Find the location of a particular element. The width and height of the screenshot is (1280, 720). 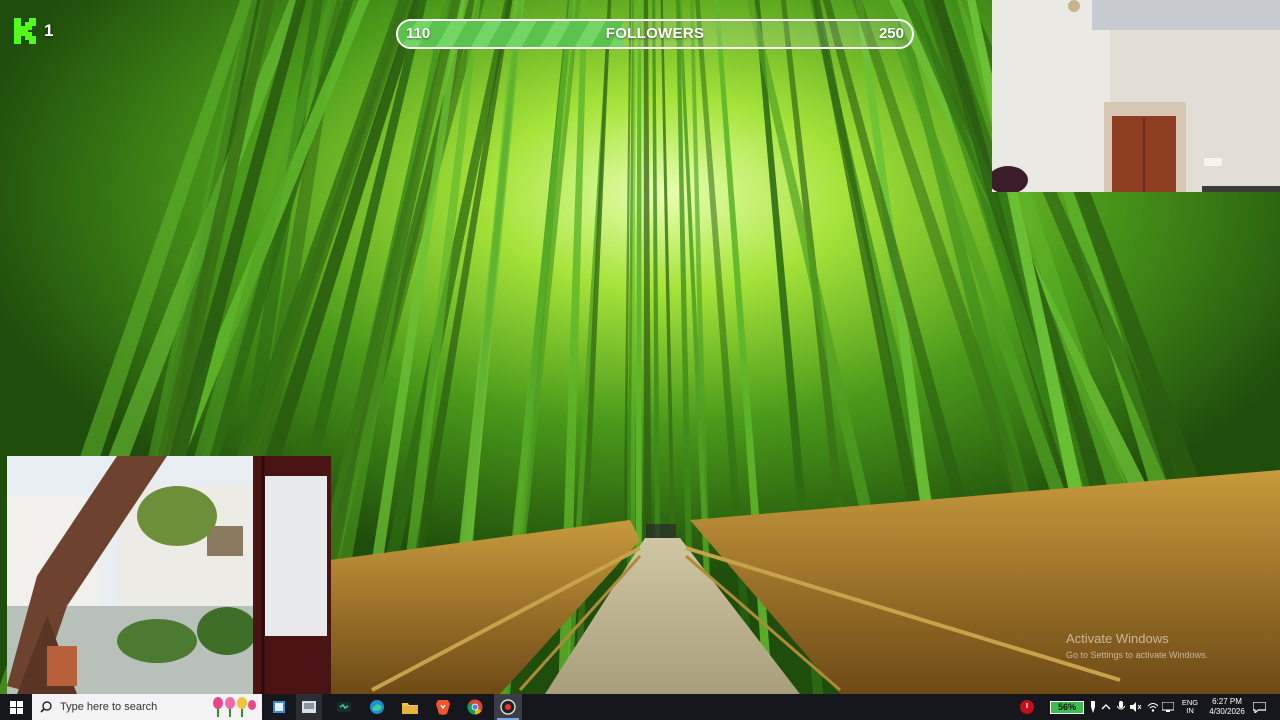

webcam-room-feed is located at coordinates (1136, 96).